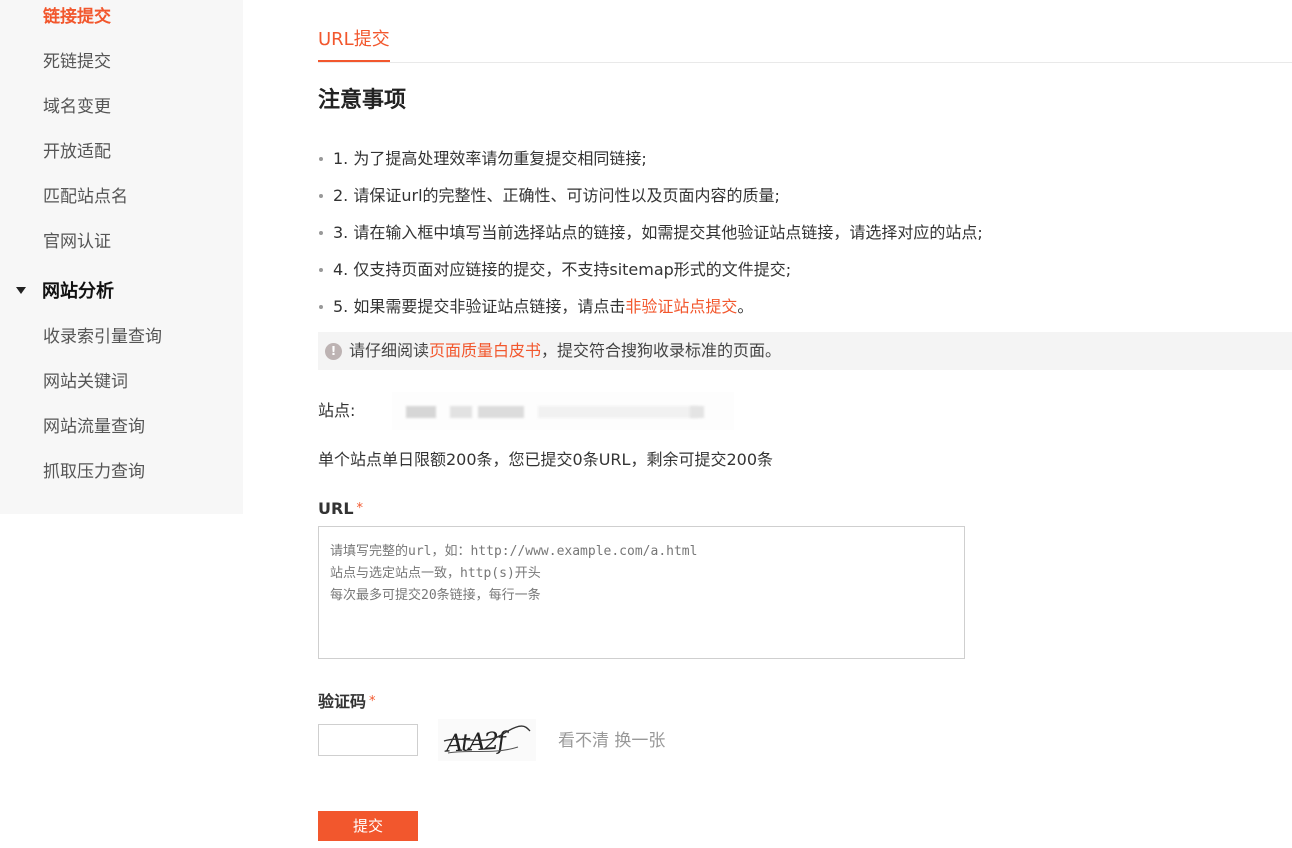  Describe the element at coordinates (368, 826) in the screenshot. I see `submit-button: 提交` at that location.